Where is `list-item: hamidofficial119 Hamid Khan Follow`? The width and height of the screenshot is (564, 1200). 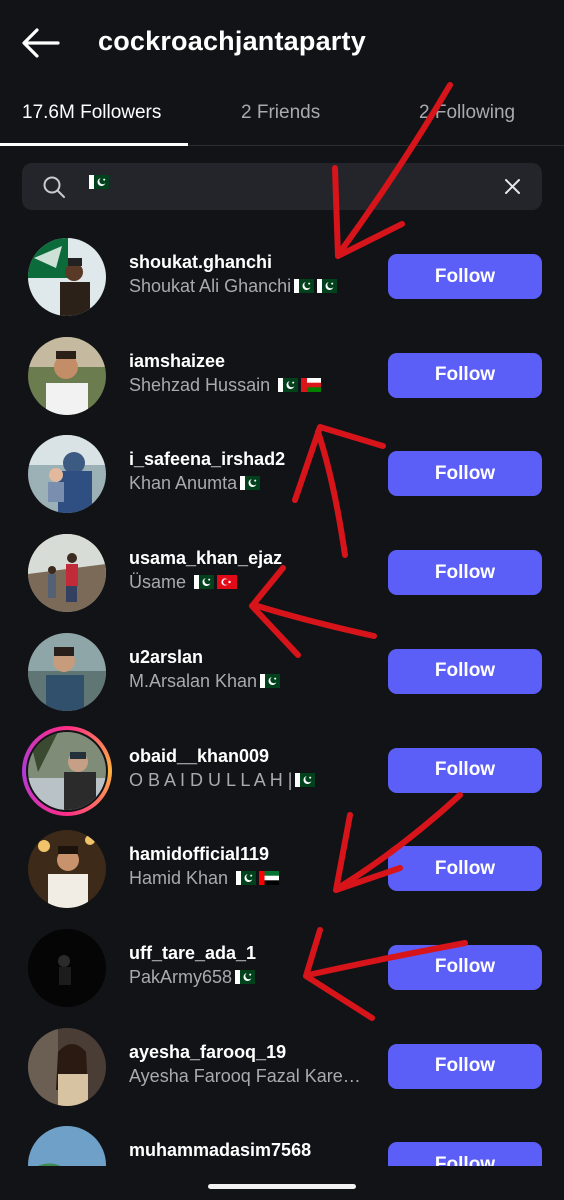
list-item: hamidofficial119 Hamid Khan Follow is located at coordinates (282, 869).